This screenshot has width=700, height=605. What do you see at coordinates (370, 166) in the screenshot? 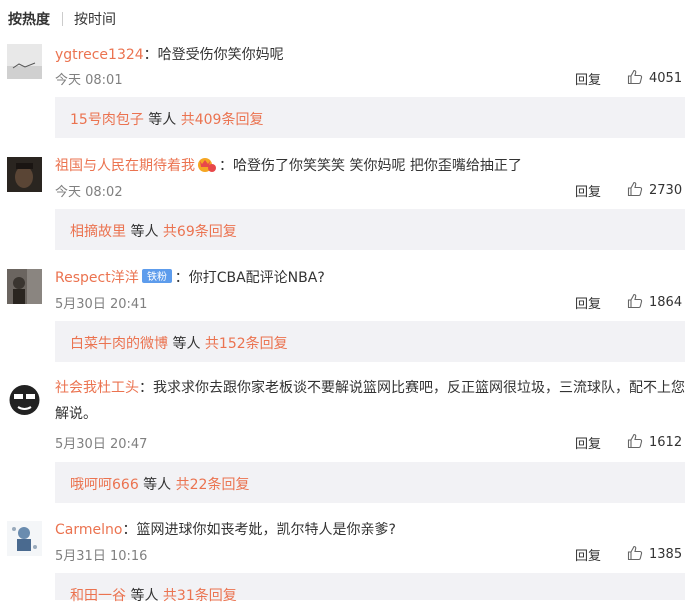
I see `comment-text: ：哈登伤了你笑笑笑 笑你妈呢 把你歪嘴给抽正了` at bounding box center [370, 166].